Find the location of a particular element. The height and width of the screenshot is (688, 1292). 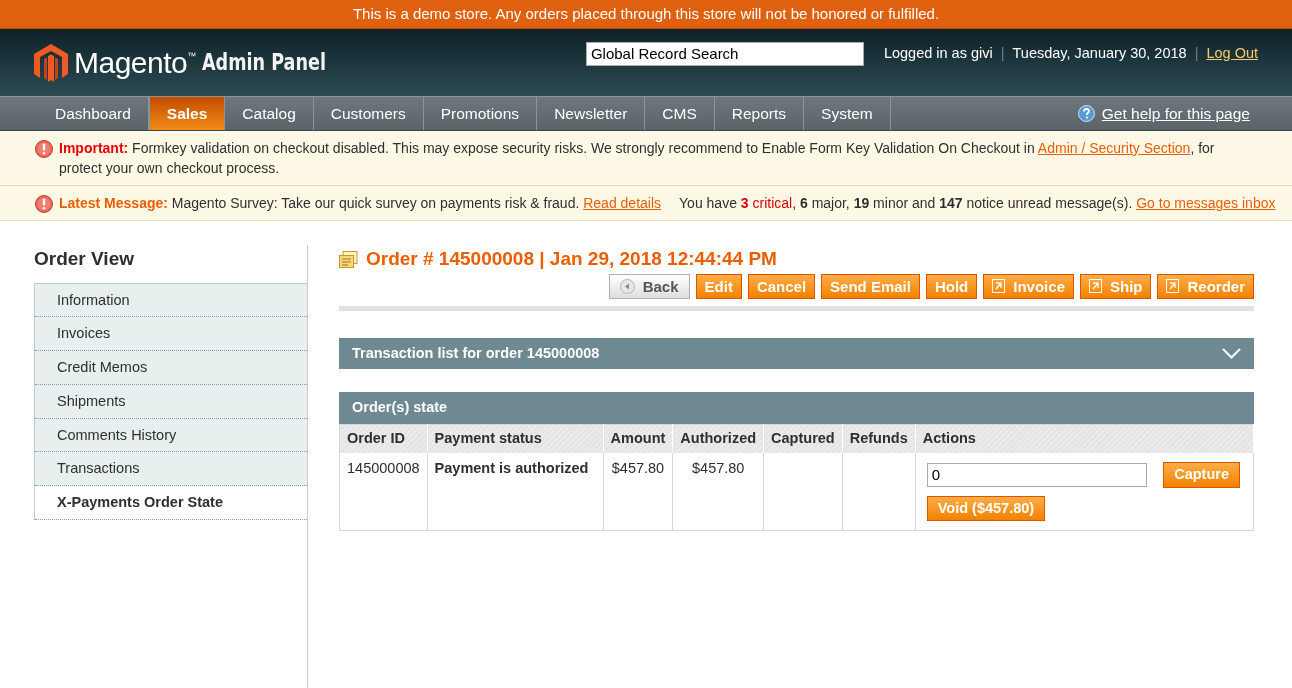

order-state-header: Order(s) state is located at coordinates (796, 408).